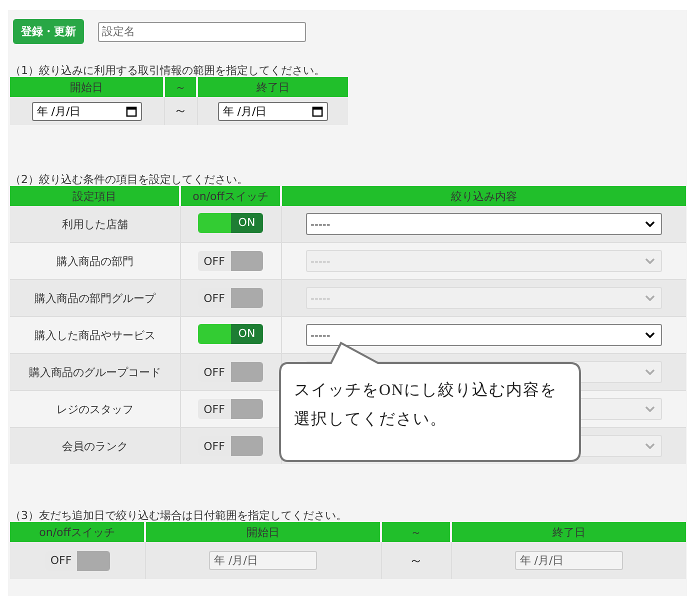 The width and height of the screenshot is (695, 596). Describe the element at coordinates (95, 196) in the screenshot. I see `column-header: 設定項目` at that location.